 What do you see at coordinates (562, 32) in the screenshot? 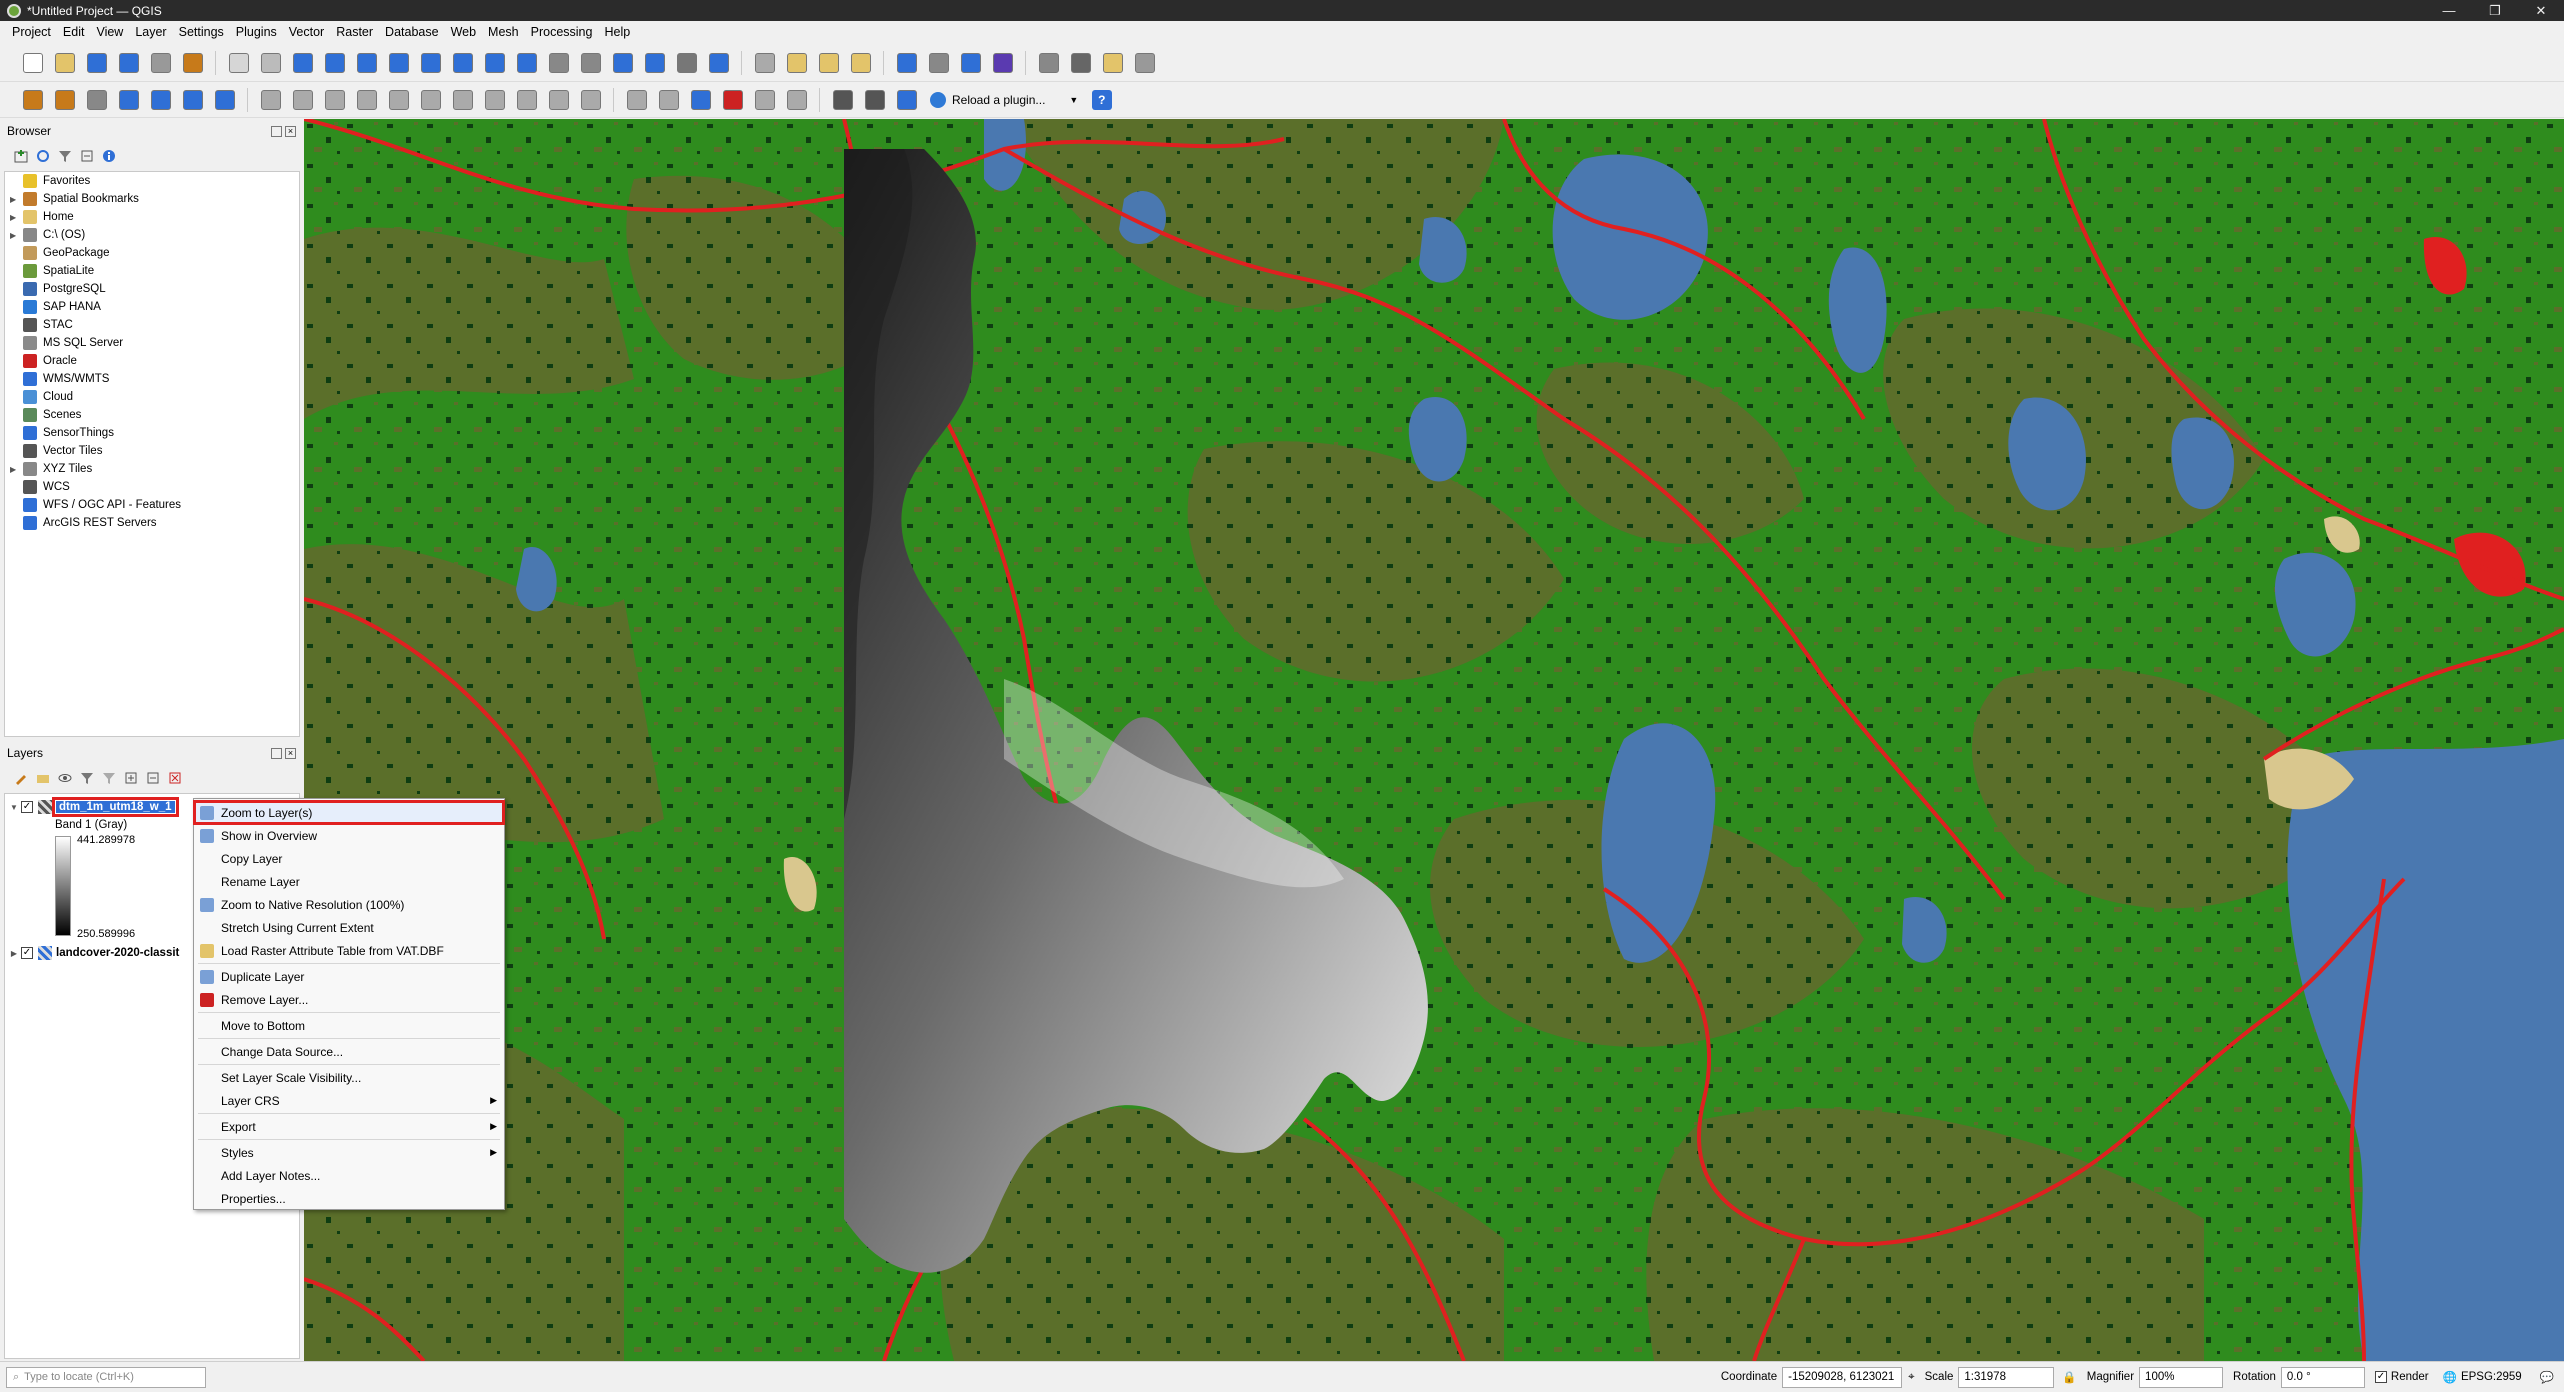
I see `menu-processing: Processing` at bounding box center [562, 32].